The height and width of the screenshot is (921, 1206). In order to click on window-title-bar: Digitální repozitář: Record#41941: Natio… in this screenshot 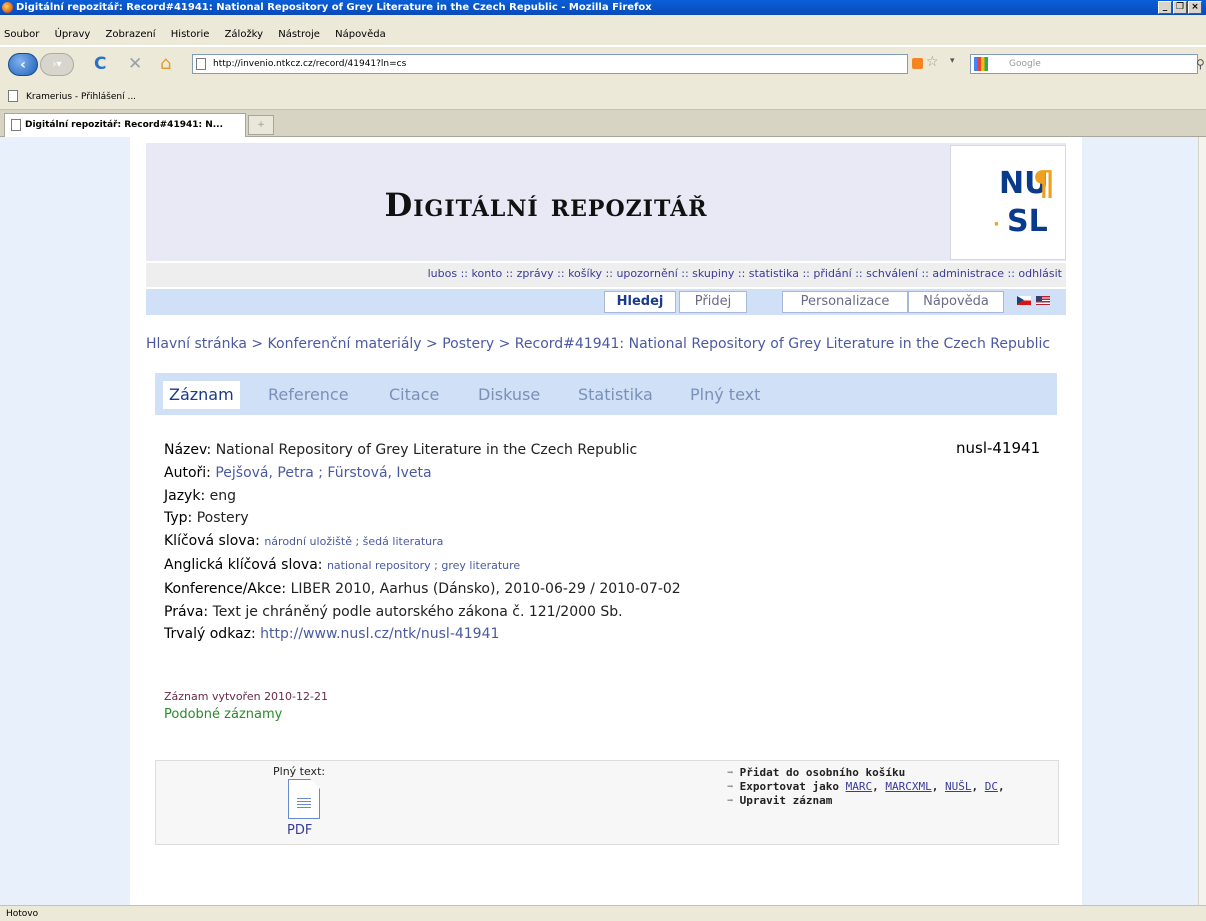, I will do `click(603, 7)`.